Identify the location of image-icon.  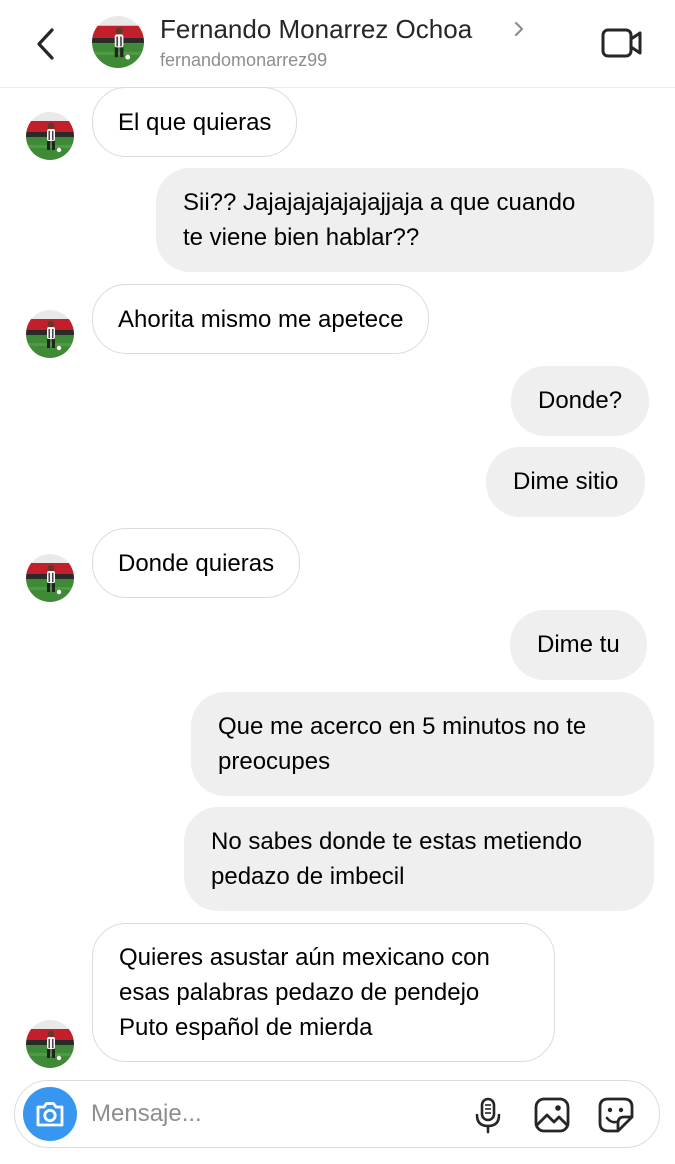
(552, 1115).